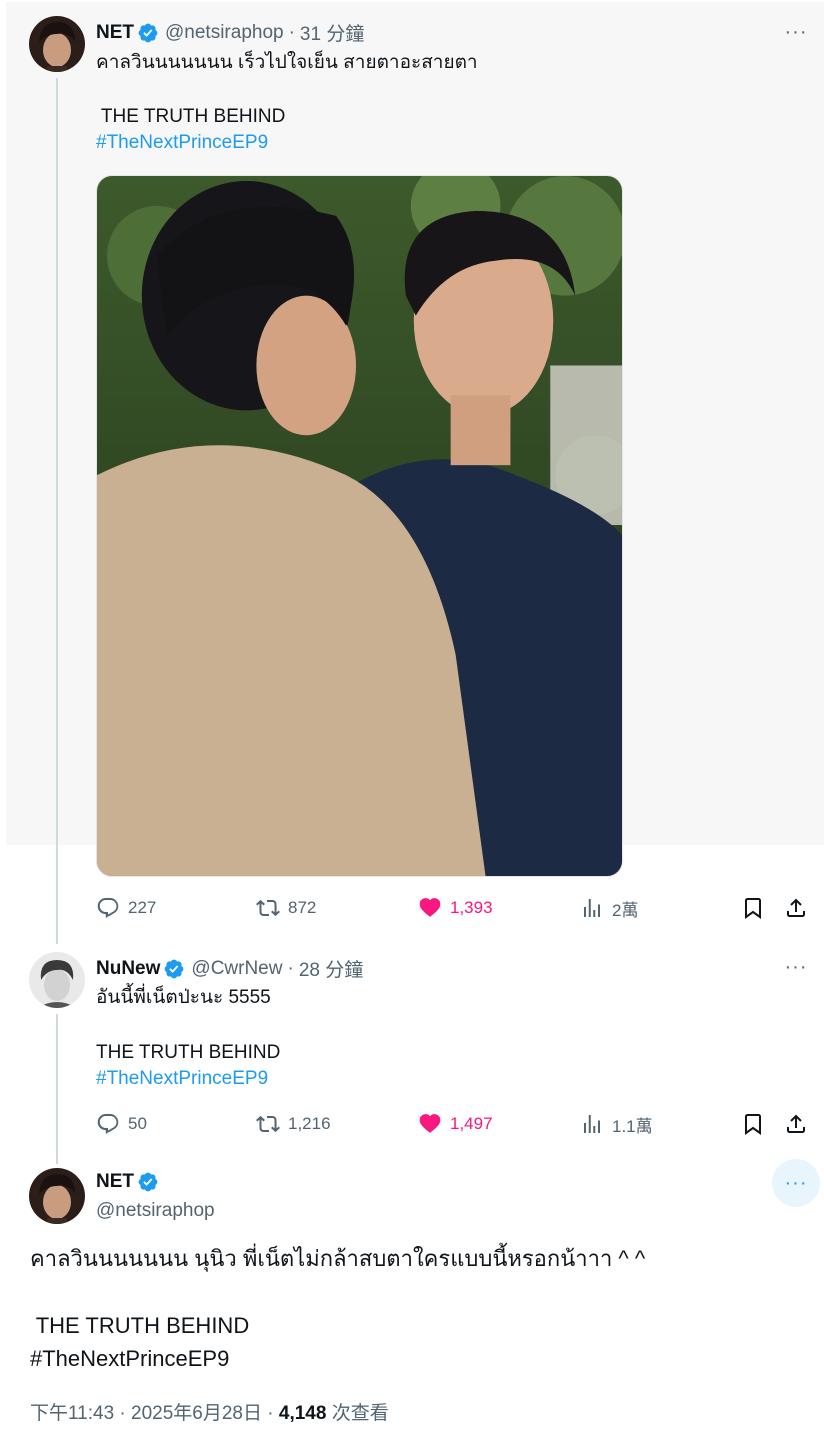 This screenshot has height=1447, width=824. Describe the element at coordinates (128, 969) in the screenshot. I see `display-name: NuNew` at that location.